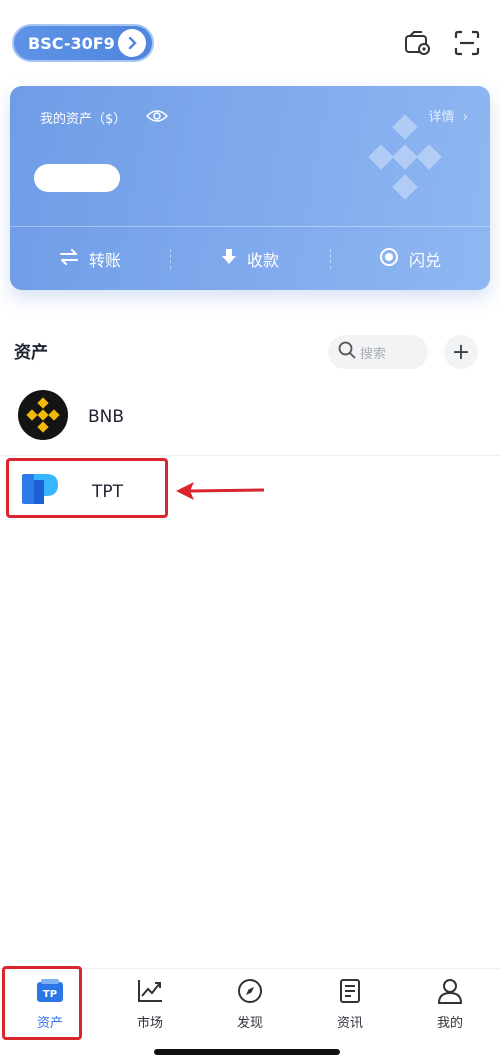 The height and width of the screenshot is (1061, 500). What do you see at coordinates (373, 354) in the screenshot?
I see `search-placeholder: 搜索` at bounding box center [373, 354].